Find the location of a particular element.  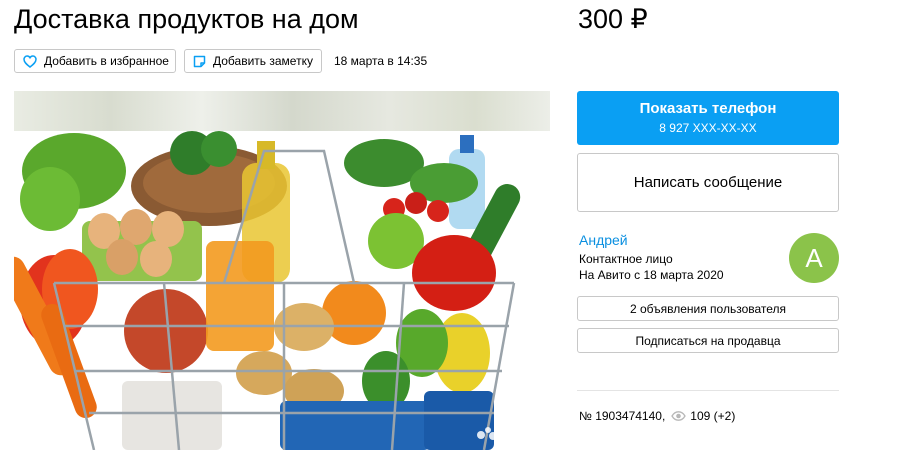

avito-watermark: Avito is located at coordinates (505, 432).